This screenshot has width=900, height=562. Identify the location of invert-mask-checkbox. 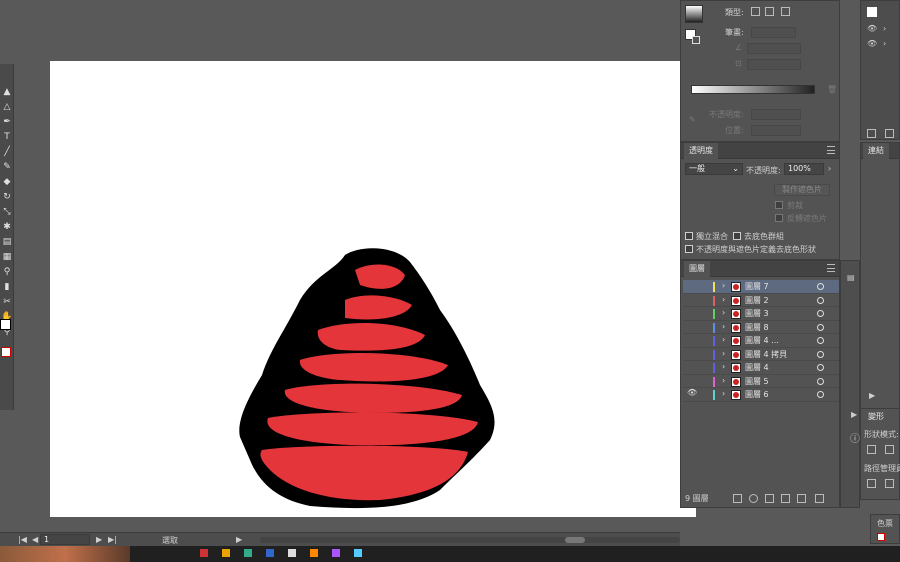
(779, 218).